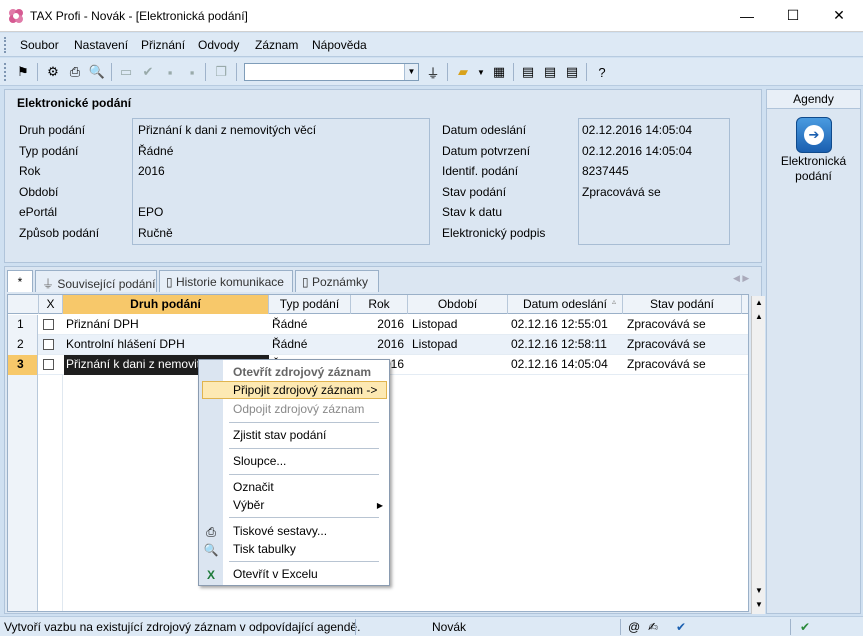  Describe the element at coordinates (654, 181) in the screenshot. I see `detail-right-values-box` at that location.